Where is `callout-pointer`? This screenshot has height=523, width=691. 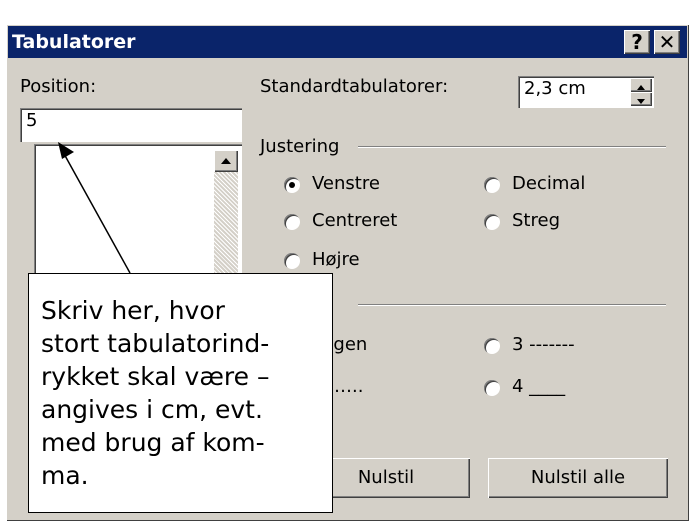
callout-pointer is located at coordinates (94, 208).